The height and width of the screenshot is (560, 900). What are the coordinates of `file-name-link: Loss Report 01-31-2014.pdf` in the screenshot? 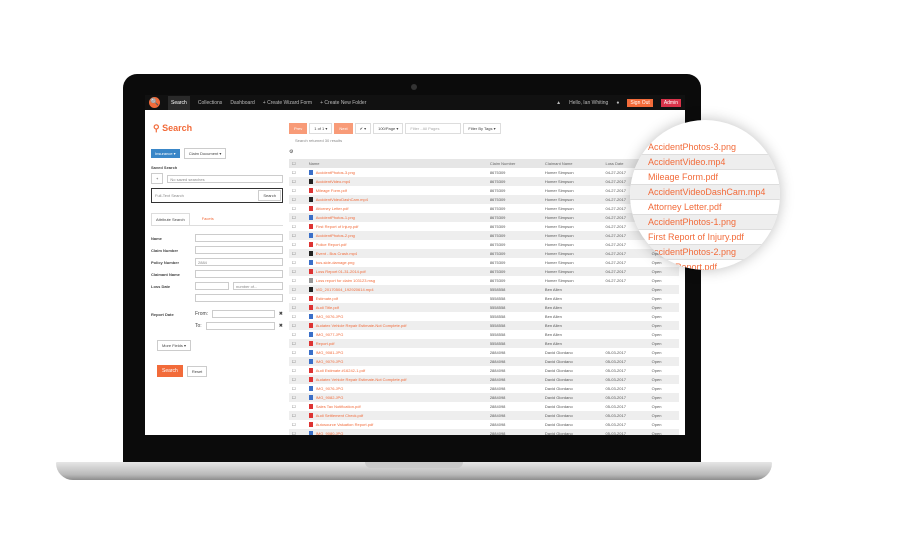 It's located at (341, 271).